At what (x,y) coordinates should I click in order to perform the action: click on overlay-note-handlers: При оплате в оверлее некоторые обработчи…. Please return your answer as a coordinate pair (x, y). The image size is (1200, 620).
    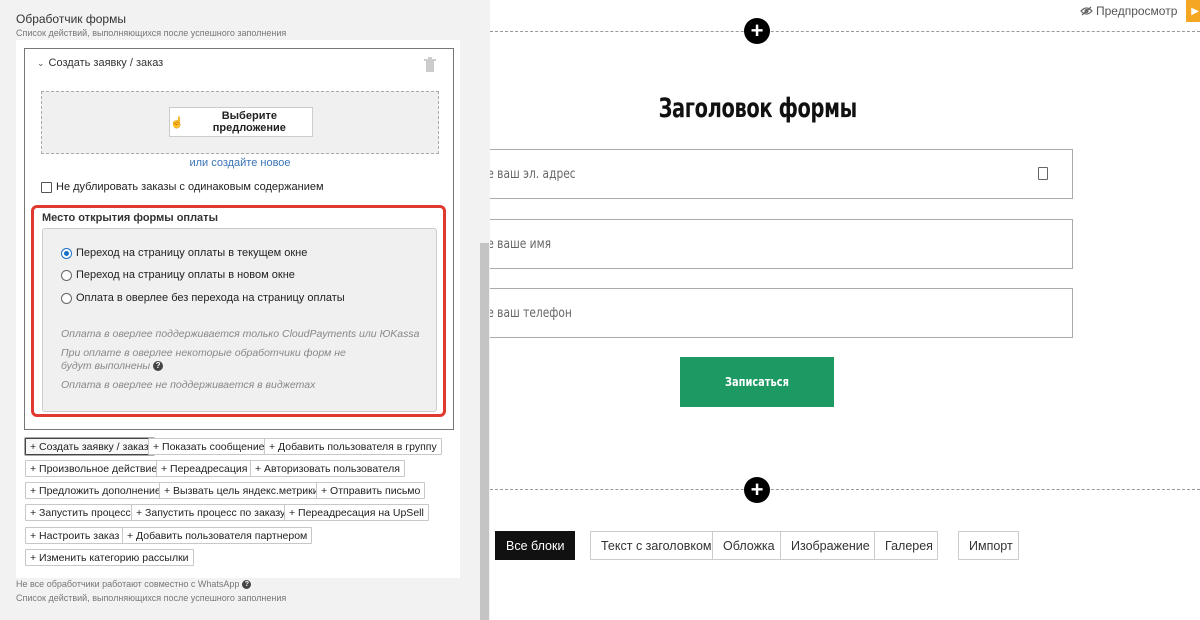
    Looking at the image, I should click on (211, 360).